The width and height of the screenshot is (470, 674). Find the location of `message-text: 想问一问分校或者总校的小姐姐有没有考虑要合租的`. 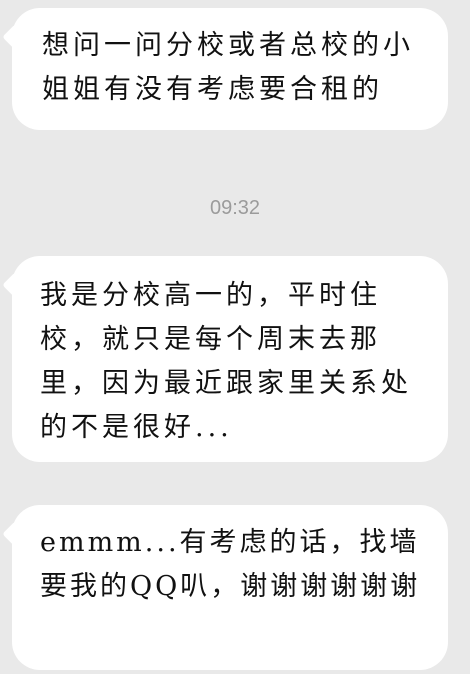

message-text: 想问一问分校或者总校的小姐姐有没有考虑要合租的 is located at coordinates (228, 67).